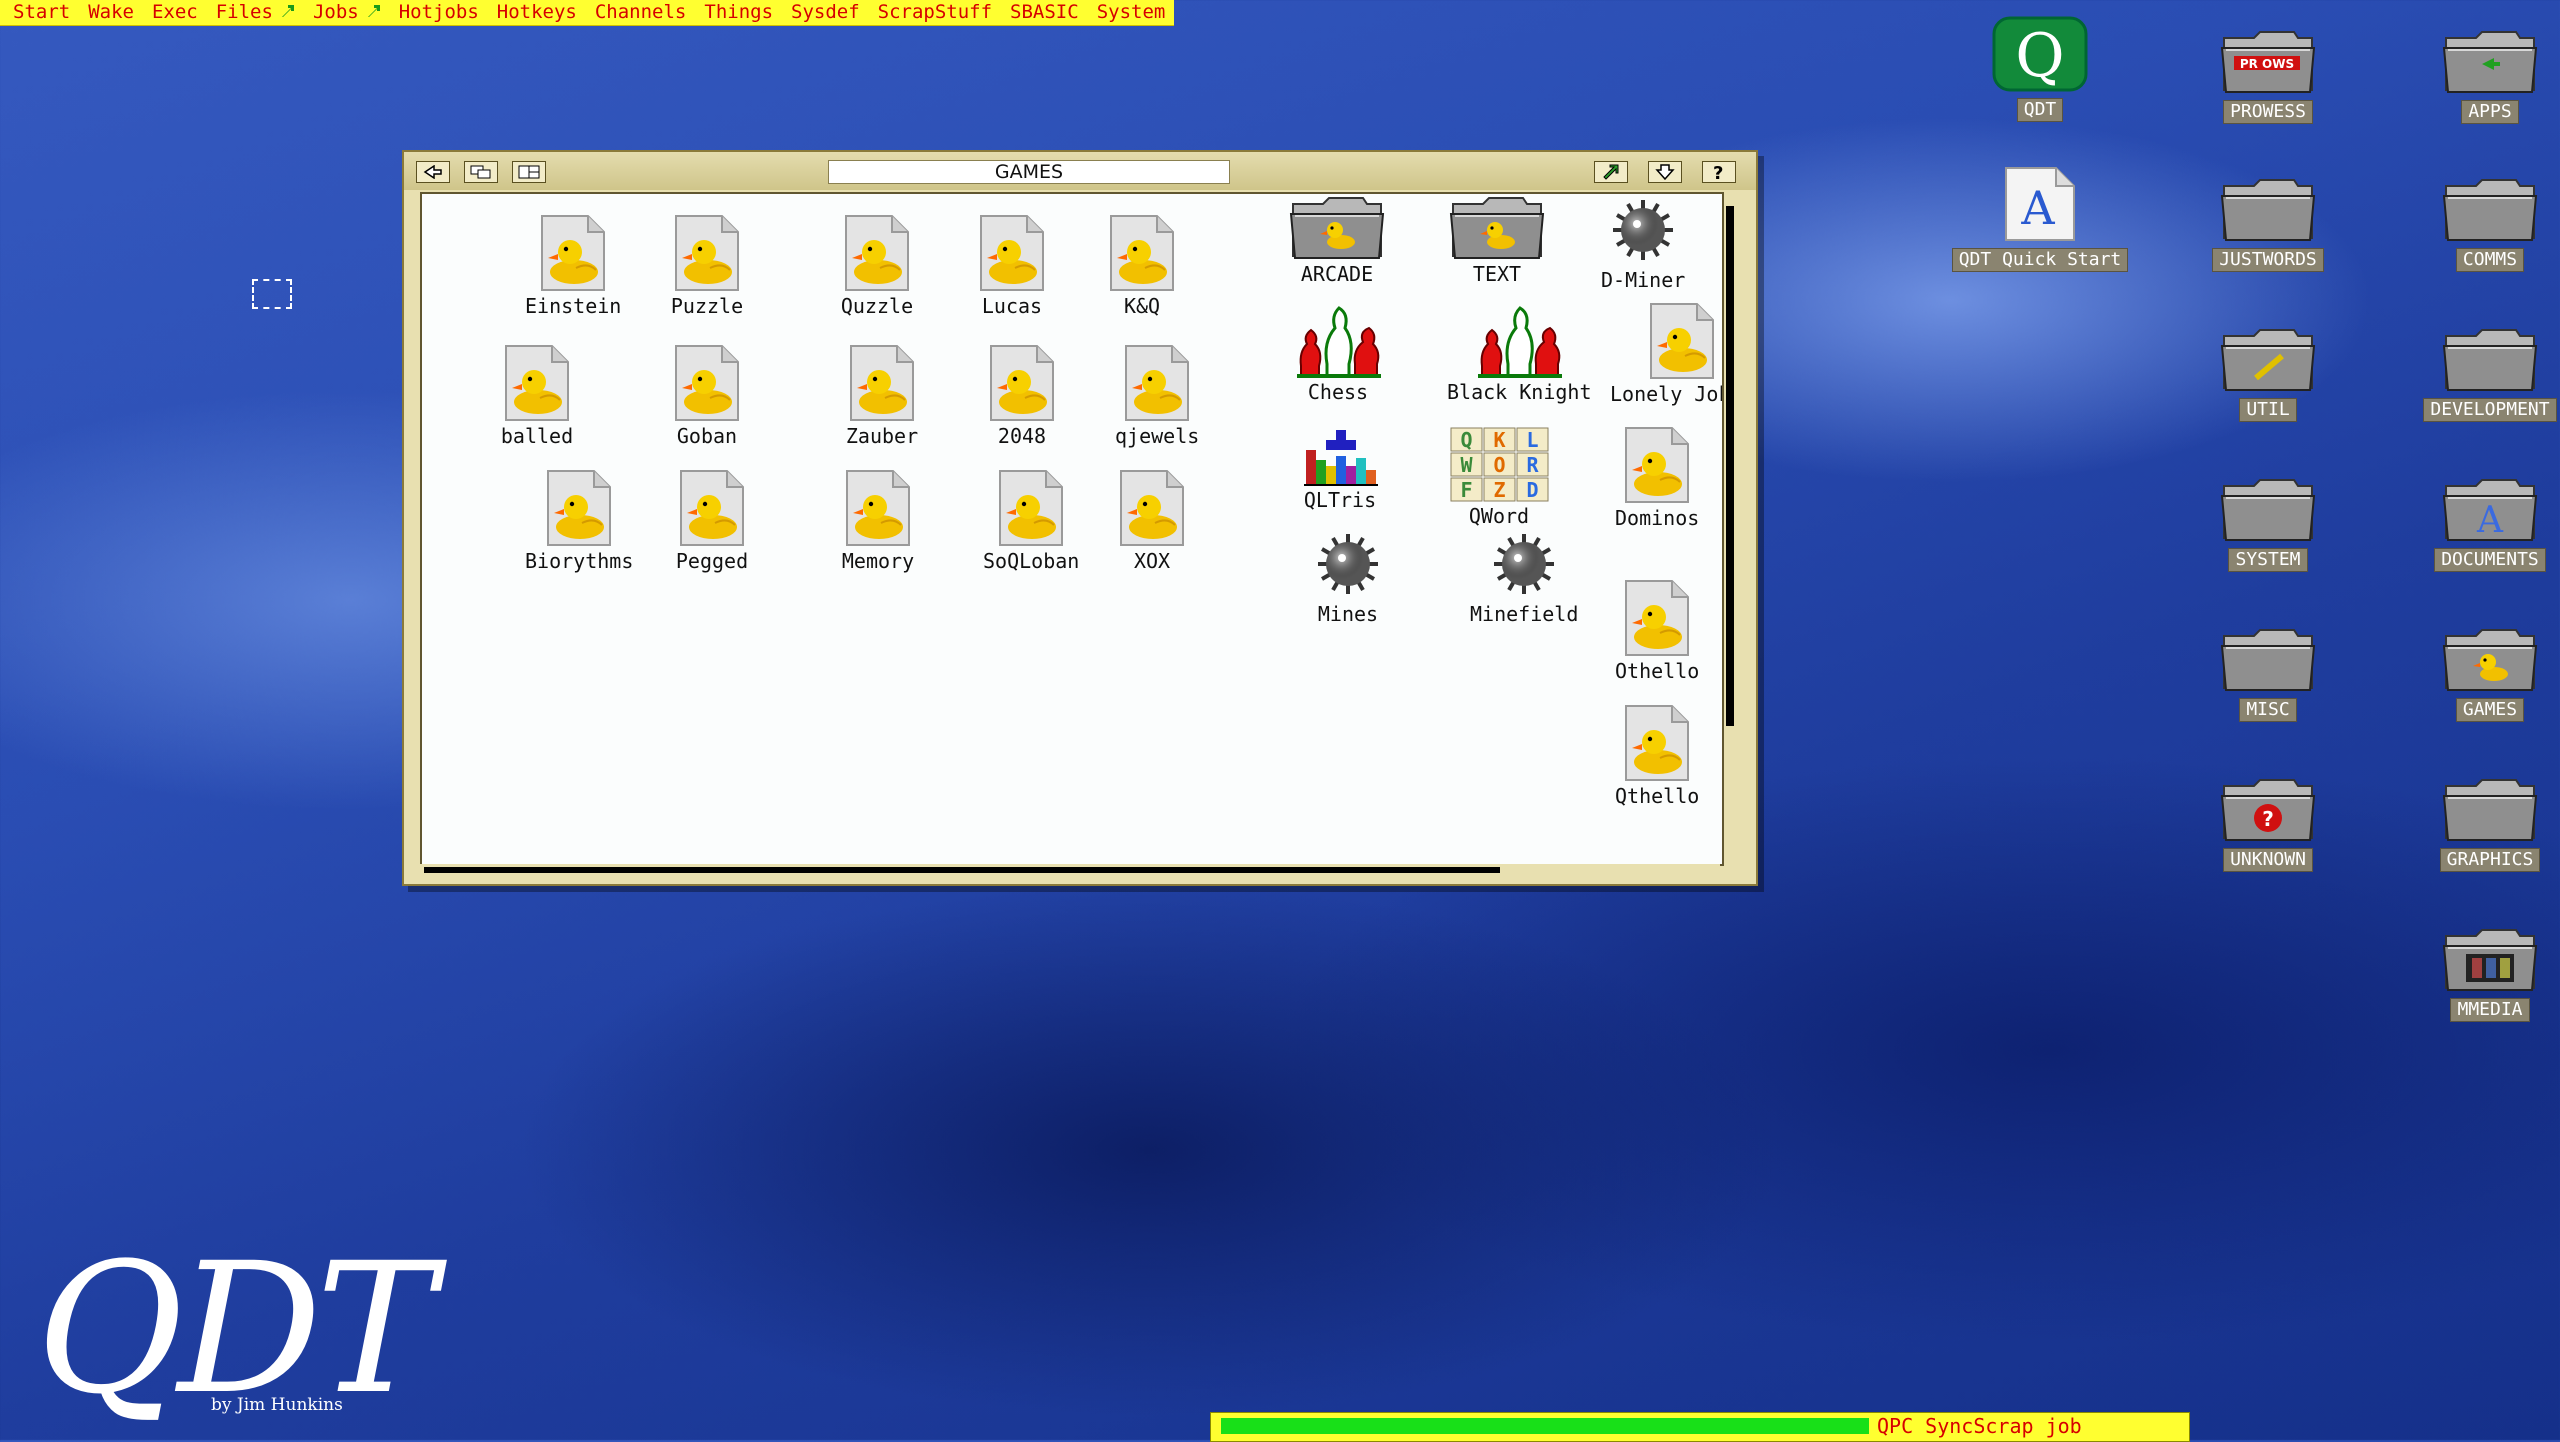 This screenshot has height=1442, width=2560. I want to click on file-icon-memory: Memory, so click(878, 521).